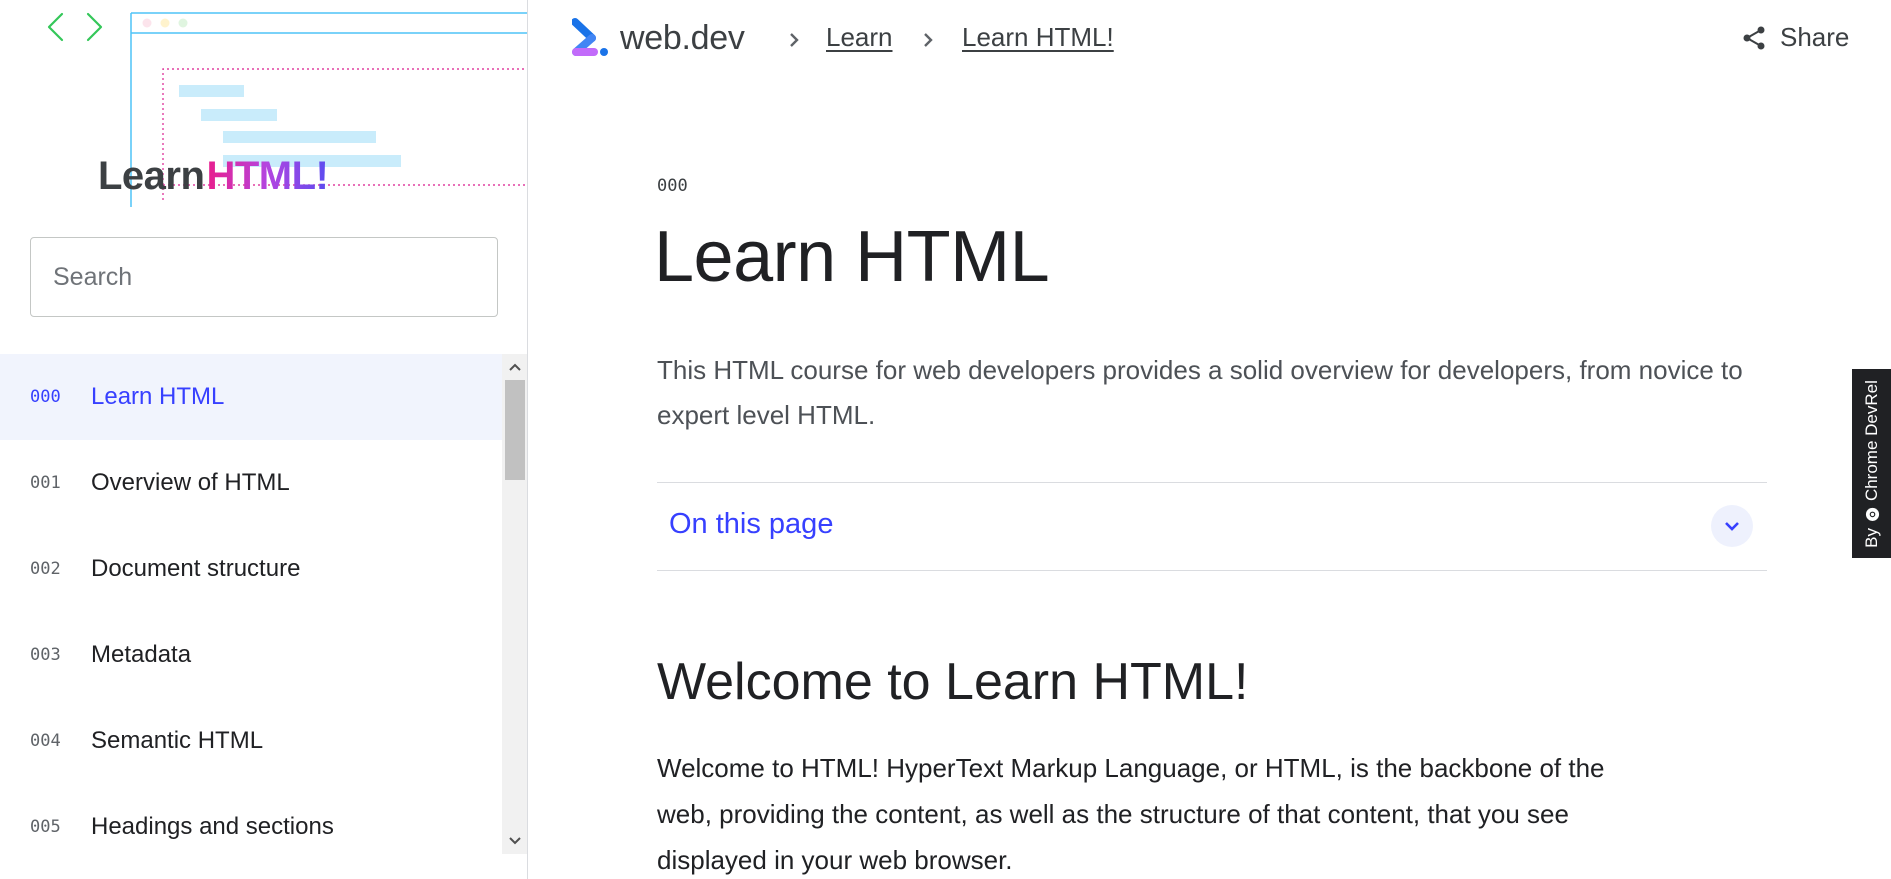 This screenshot has width=1891, height=879. I want to click on code-brackets-icon, so click(75, 27).